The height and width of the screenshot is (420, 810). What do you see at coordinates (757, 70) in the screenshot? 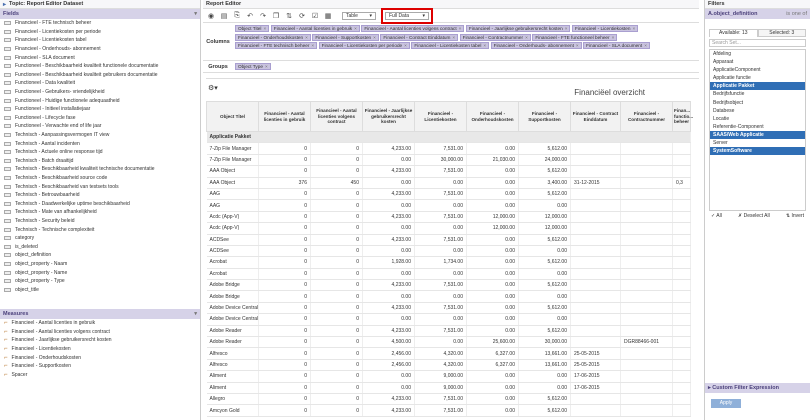
I see `filter-option: ApplicatieComponent` at bounding box center [757, 70].